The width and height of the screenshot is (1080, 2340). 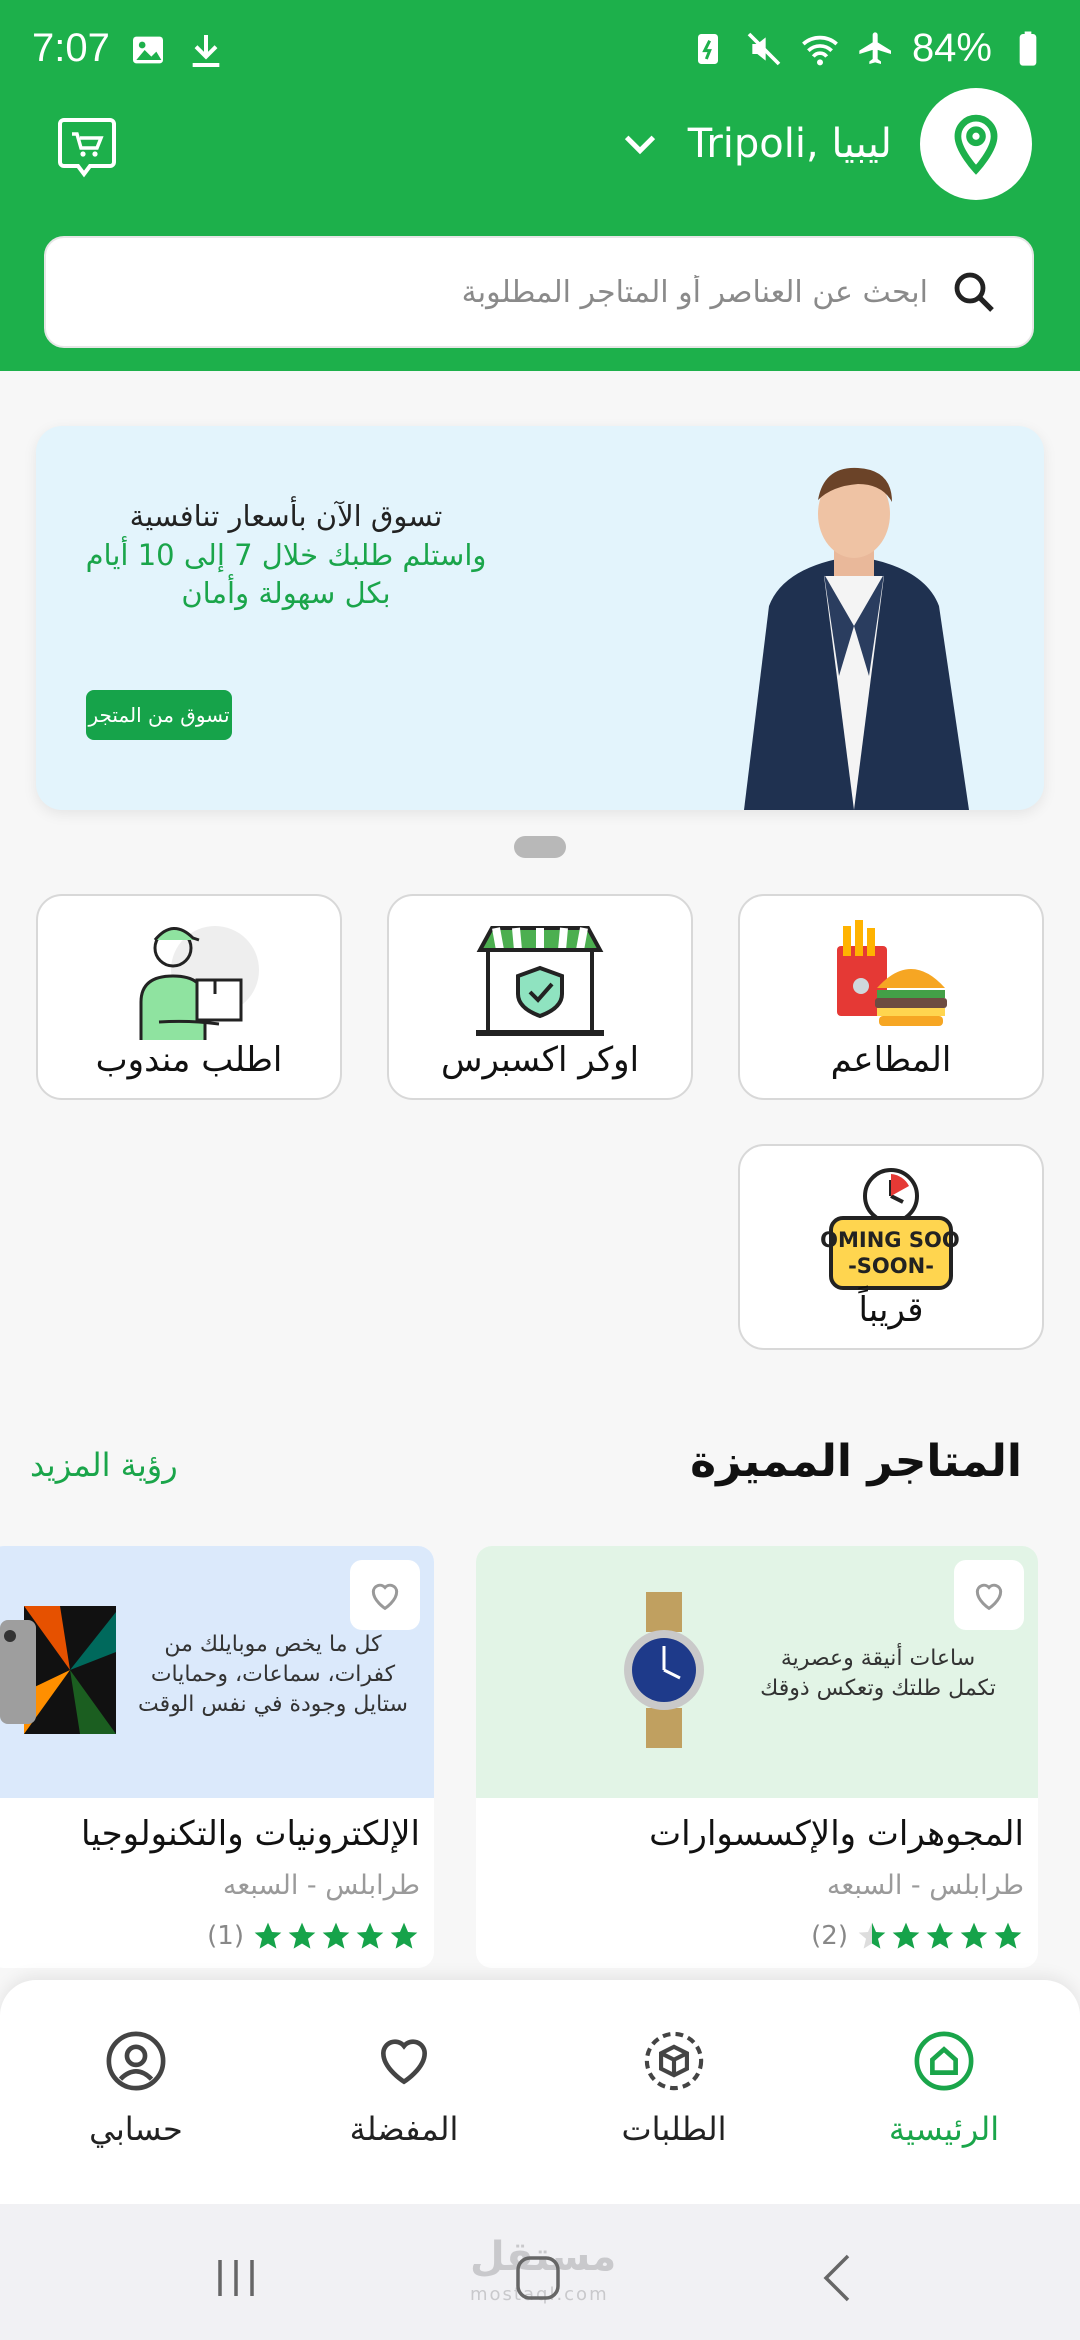 I want to click on store-promo-line: ستايل وجودة في نفس الوقت, so click(x=273, y=1704).